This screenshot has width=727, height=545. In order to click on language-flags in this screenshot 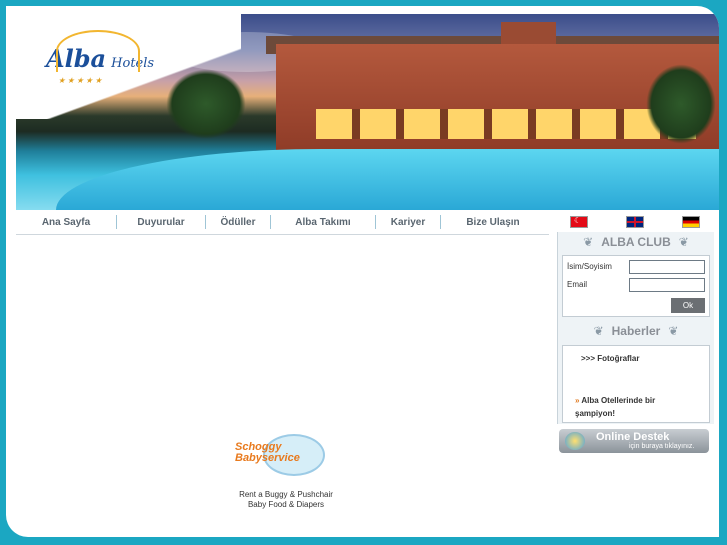, I will do `click(635, 222)`.